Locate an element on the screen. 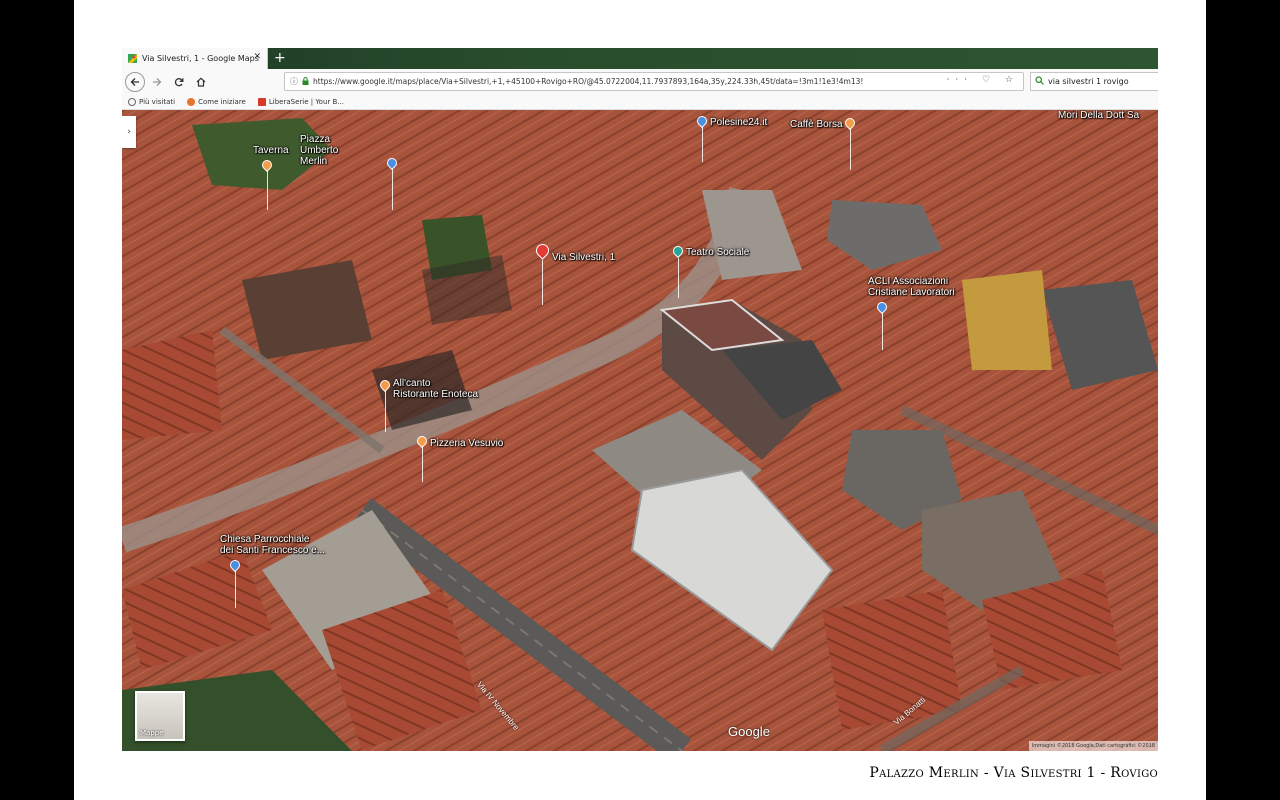 The image size is (1280, 800). bookmark-getting-started: Come iniziare is located at coordinates (216, 101).